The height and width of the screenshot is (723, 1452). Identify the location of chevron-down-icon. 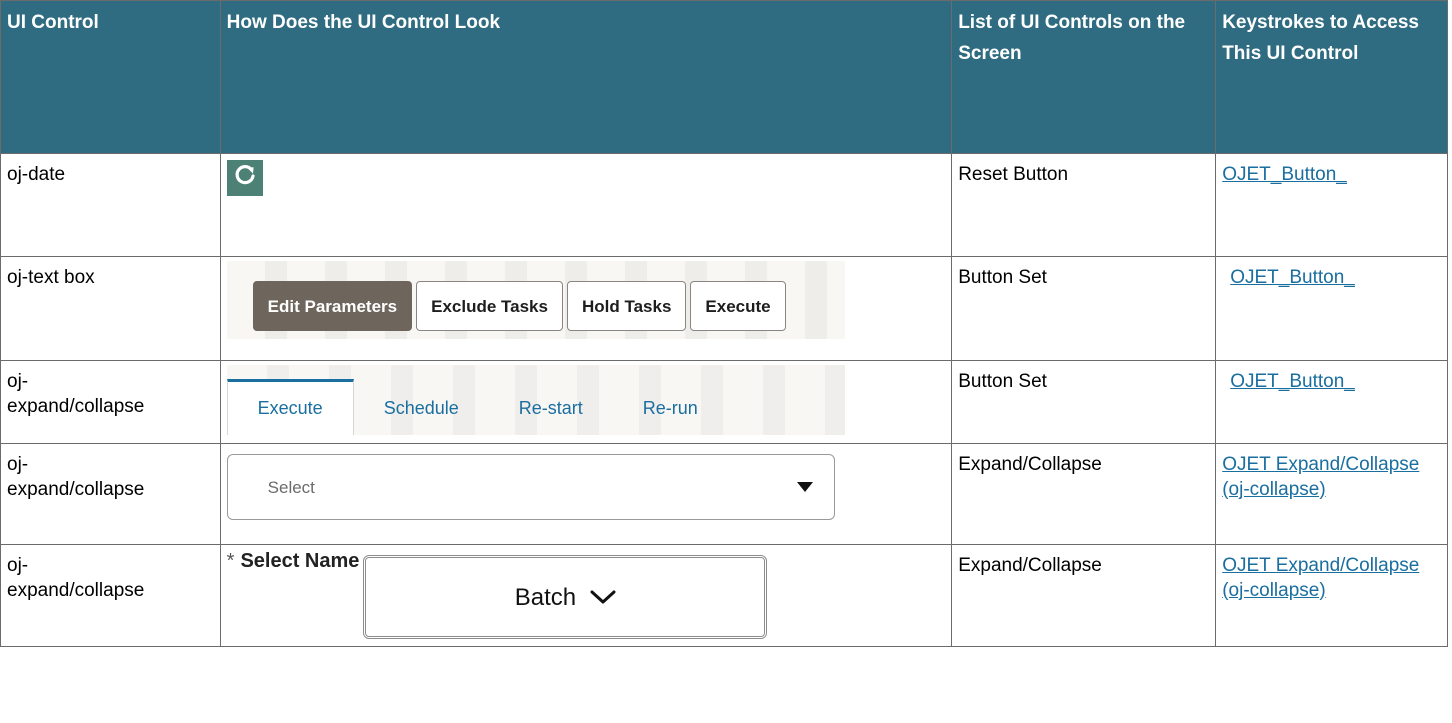
(603, 597).